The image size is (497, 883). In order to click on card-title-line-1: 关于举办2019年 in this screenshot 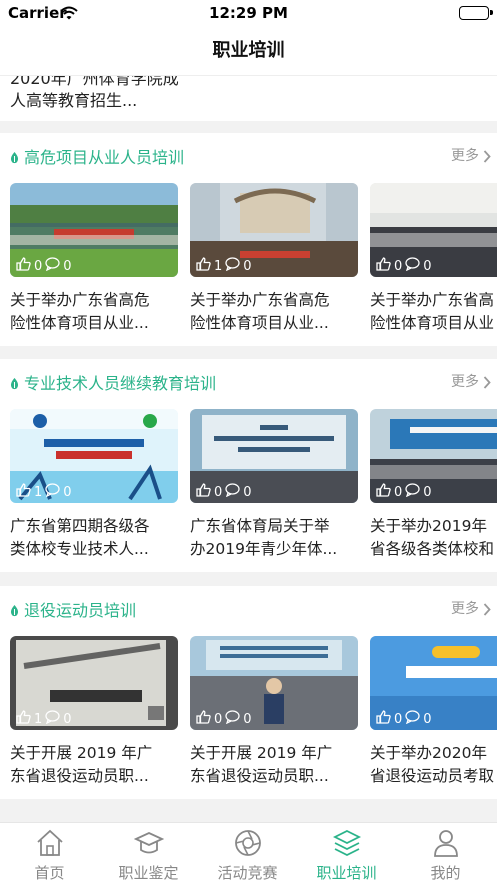, I will do `click(428, 526)`.